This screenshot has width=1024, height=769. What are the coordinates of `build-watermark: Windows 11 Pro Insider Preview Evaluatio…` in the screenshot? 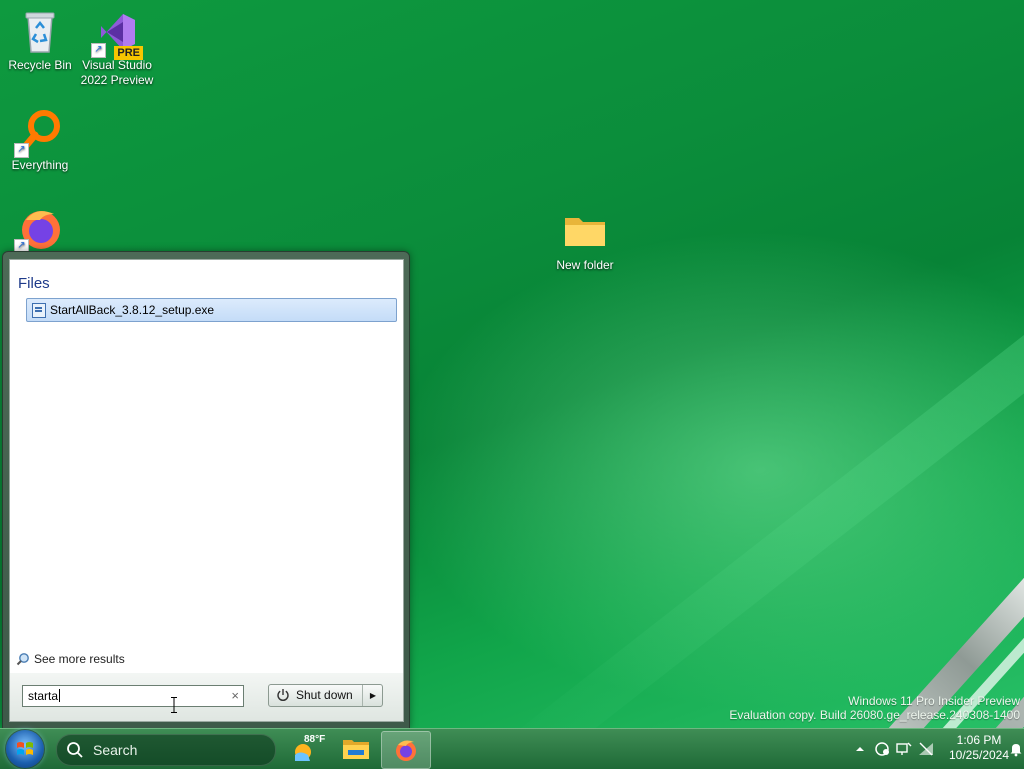 It's located at (874, 708).